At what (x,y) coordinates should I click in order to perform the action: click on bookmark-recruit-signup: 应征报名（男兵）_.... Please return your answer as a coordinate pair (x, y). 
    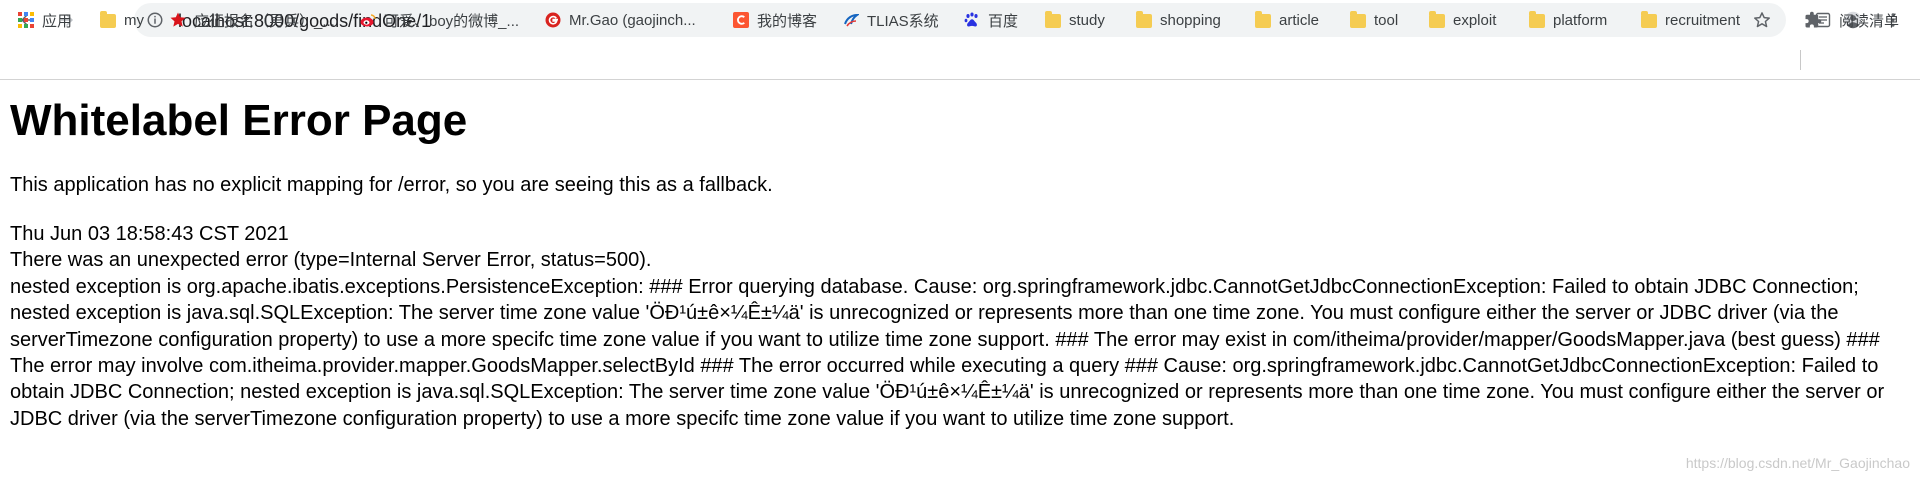
    Looking at the image, I should click on (252, 20).